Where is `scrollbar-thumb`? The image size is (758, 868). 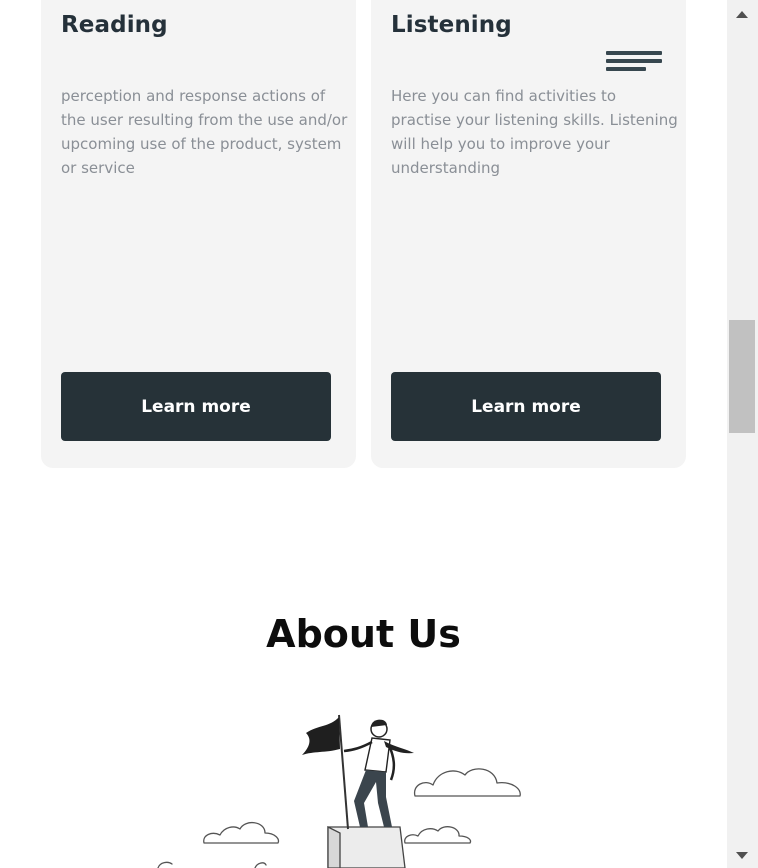
scrollbar-thumb is located at coordinates (742, 376).